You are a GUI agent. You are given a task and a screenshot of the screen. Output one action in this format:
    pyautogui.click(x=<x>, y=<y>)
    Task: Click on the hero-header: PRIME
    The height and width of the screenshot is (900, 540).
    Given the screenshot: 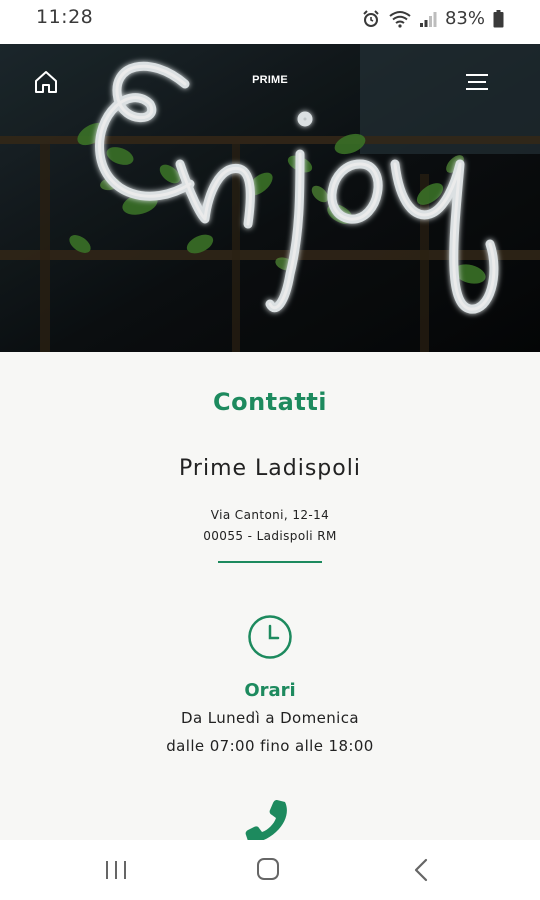 What is the action you would take?
    pyautogui.click(x=270, y=84)
    